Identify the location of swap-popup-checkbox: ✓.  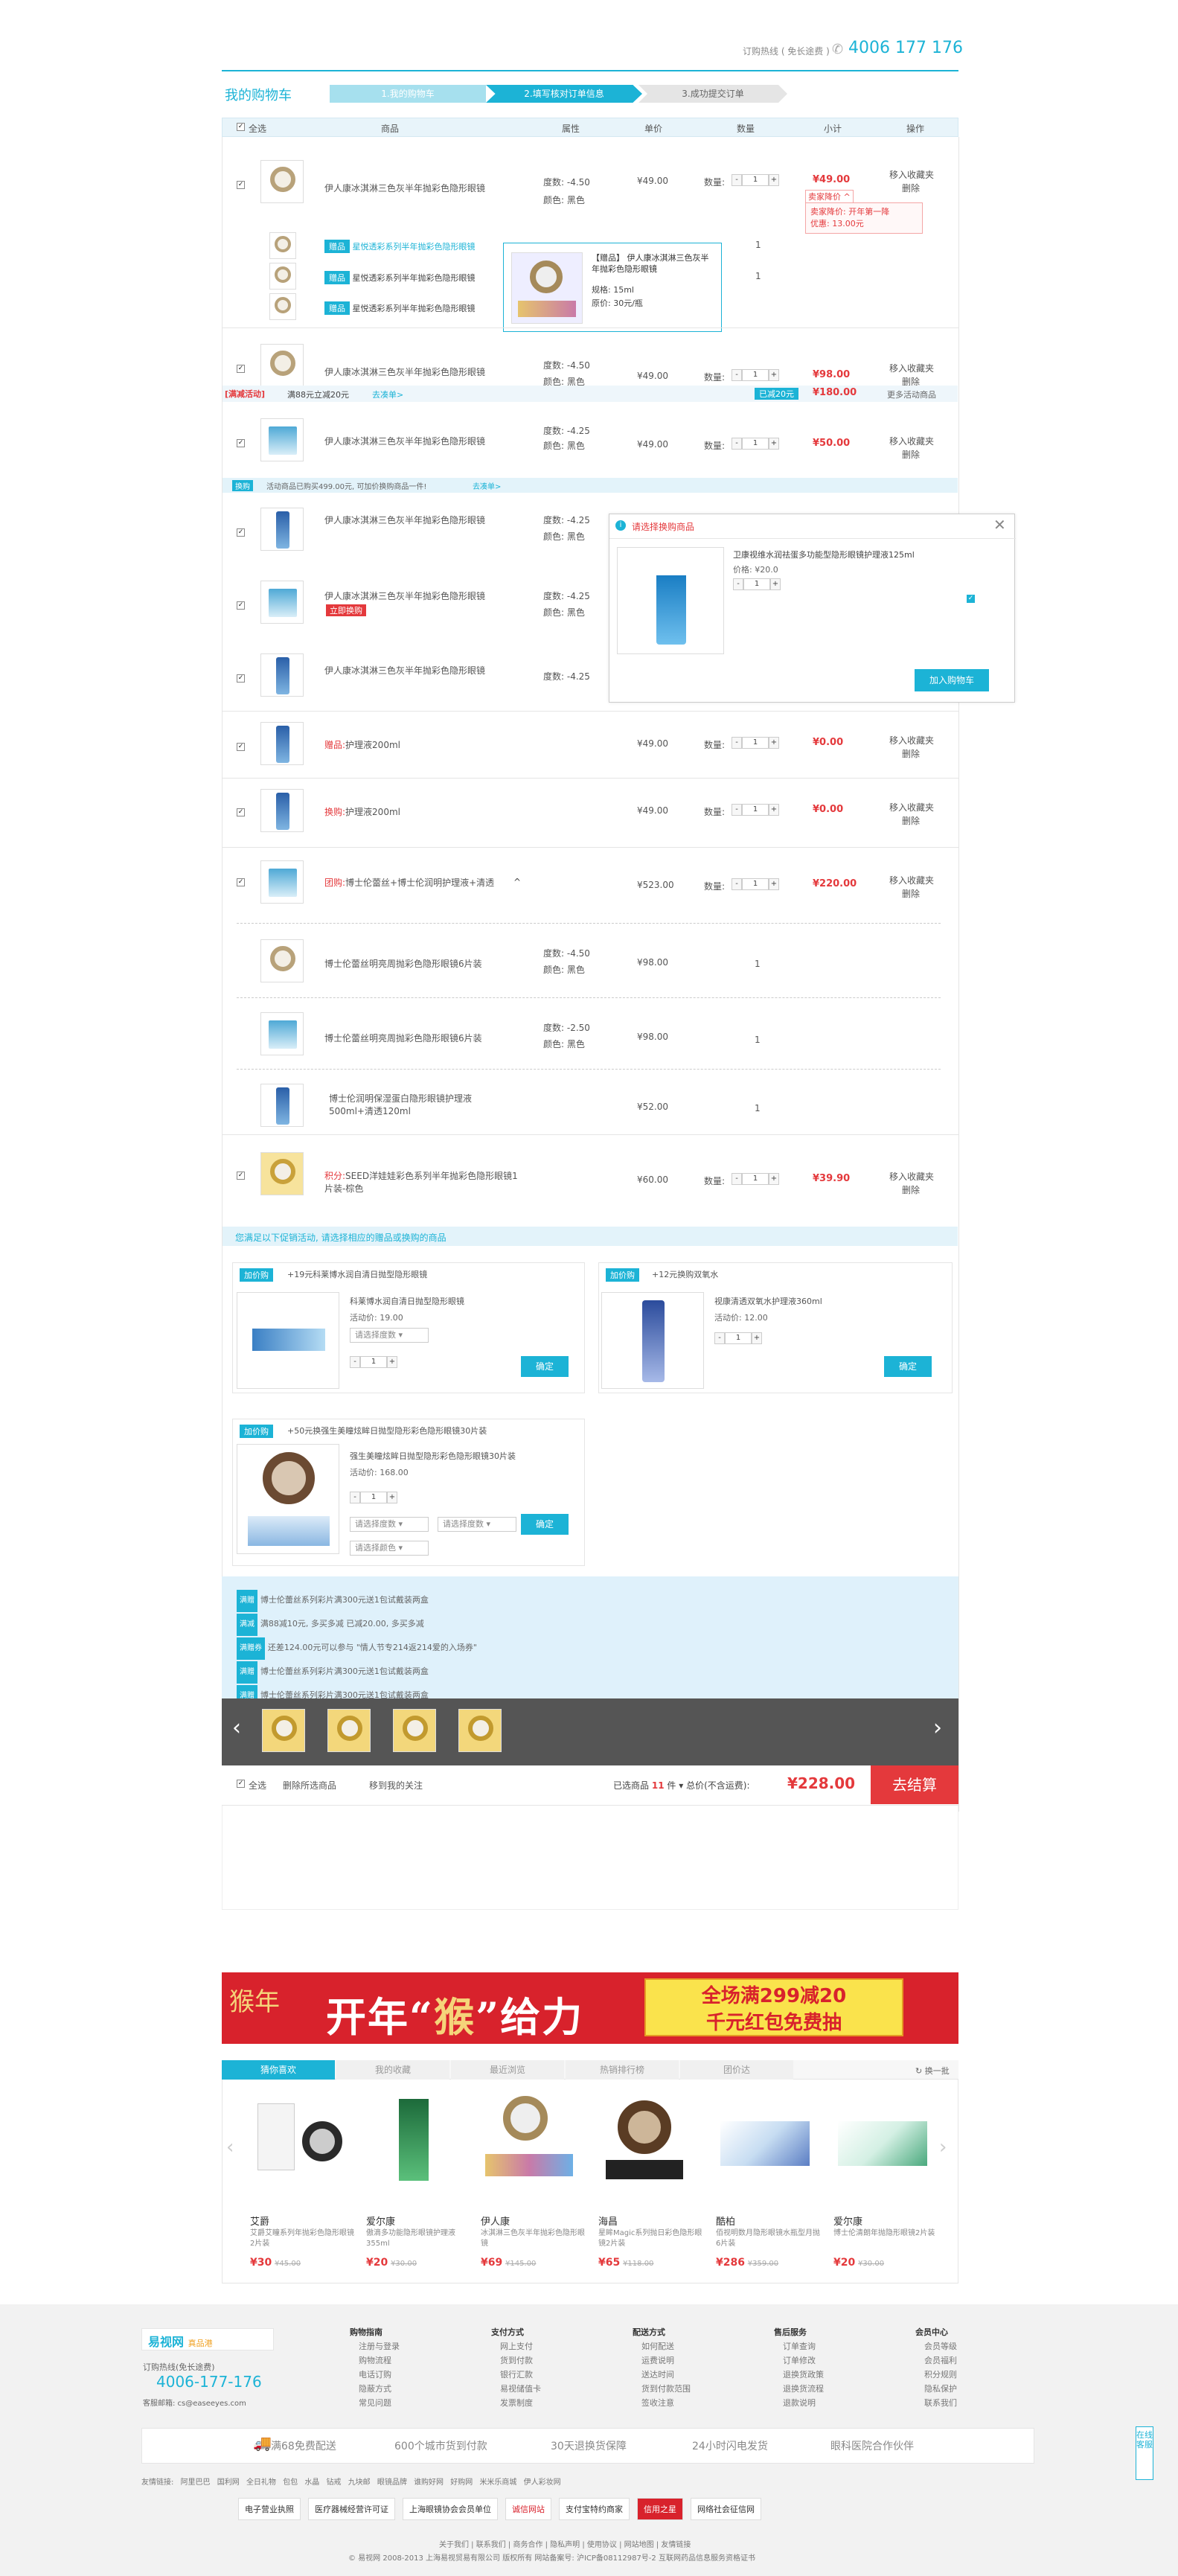
(971, 599).